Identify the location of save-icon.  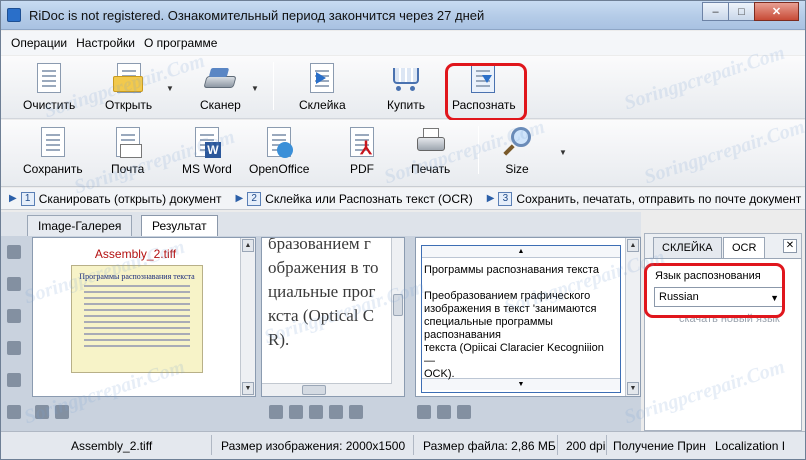
(53, 142).